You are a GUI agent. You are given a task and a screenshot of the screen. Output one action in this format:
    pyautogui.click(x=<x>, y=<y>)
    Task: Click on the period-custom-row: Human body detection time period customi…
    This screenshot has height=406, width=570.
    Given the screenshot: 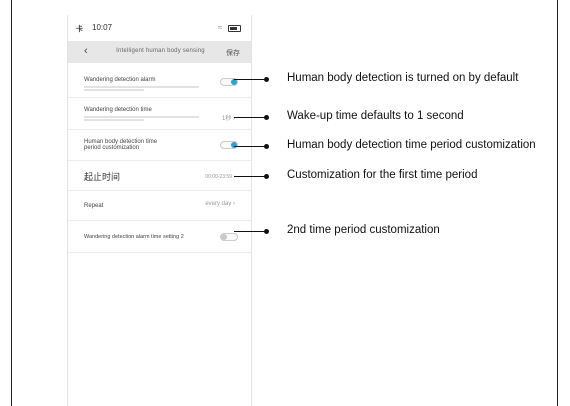 What is the action you would take?
    pyautogui.click(x=159, y=145)
    